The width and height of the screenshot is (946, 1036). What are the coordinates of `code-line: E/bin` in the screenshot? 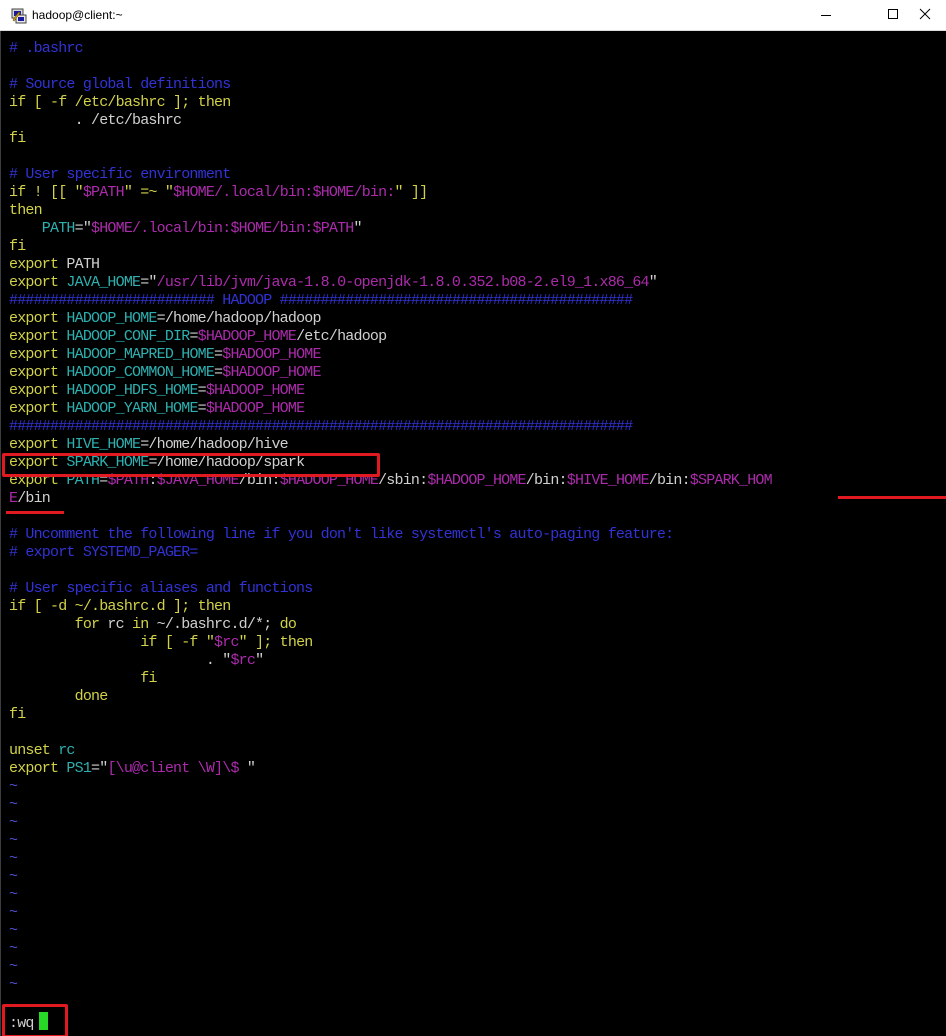 It's located at (390, 499).